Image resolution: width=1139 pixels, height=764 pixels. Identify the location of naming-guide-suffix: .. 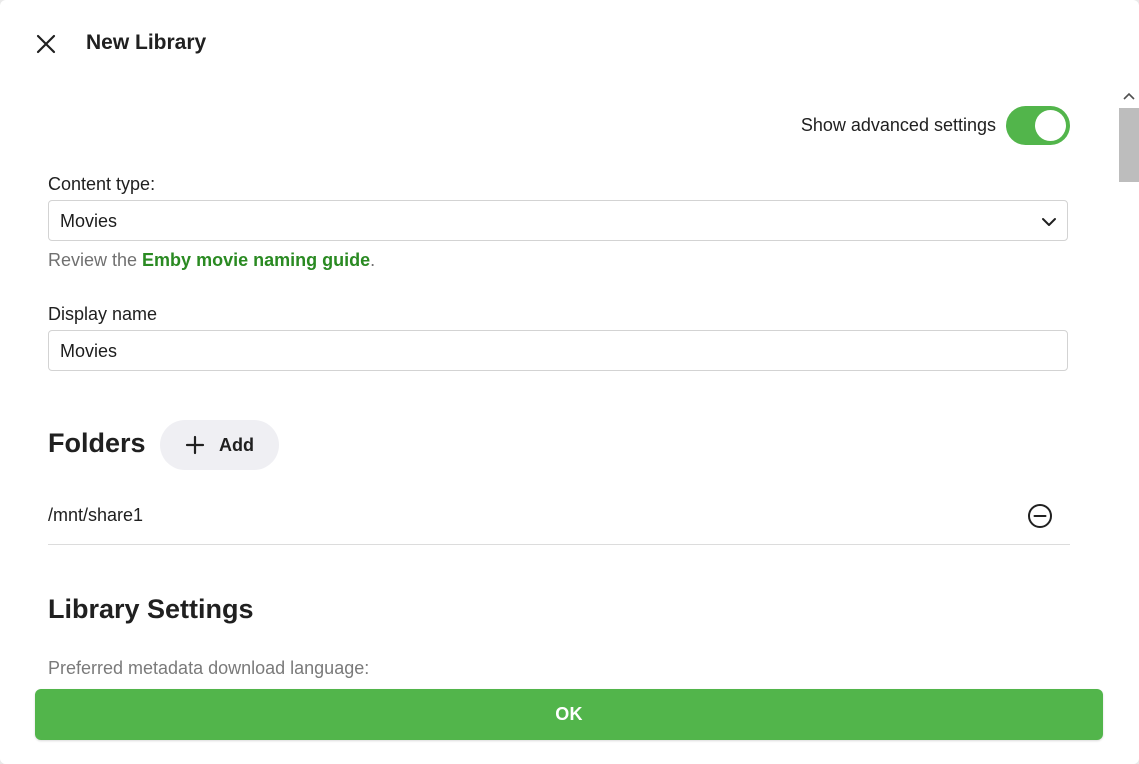
(373, 260).